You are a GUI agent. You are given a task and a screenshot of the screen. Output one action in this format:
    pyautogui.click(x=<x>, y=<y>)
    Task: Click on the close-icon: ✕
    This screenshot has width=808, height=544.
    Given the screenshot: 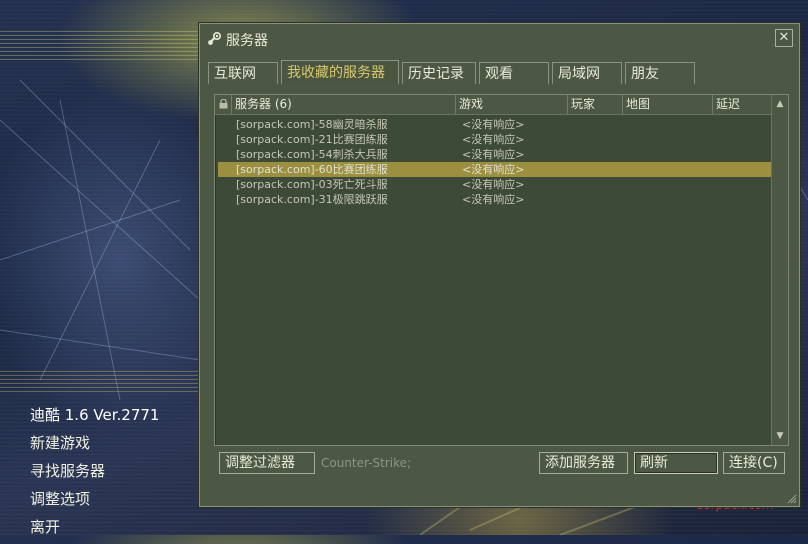 What is the action you would take?
    pyautogui.click(x=784, y=37)
    